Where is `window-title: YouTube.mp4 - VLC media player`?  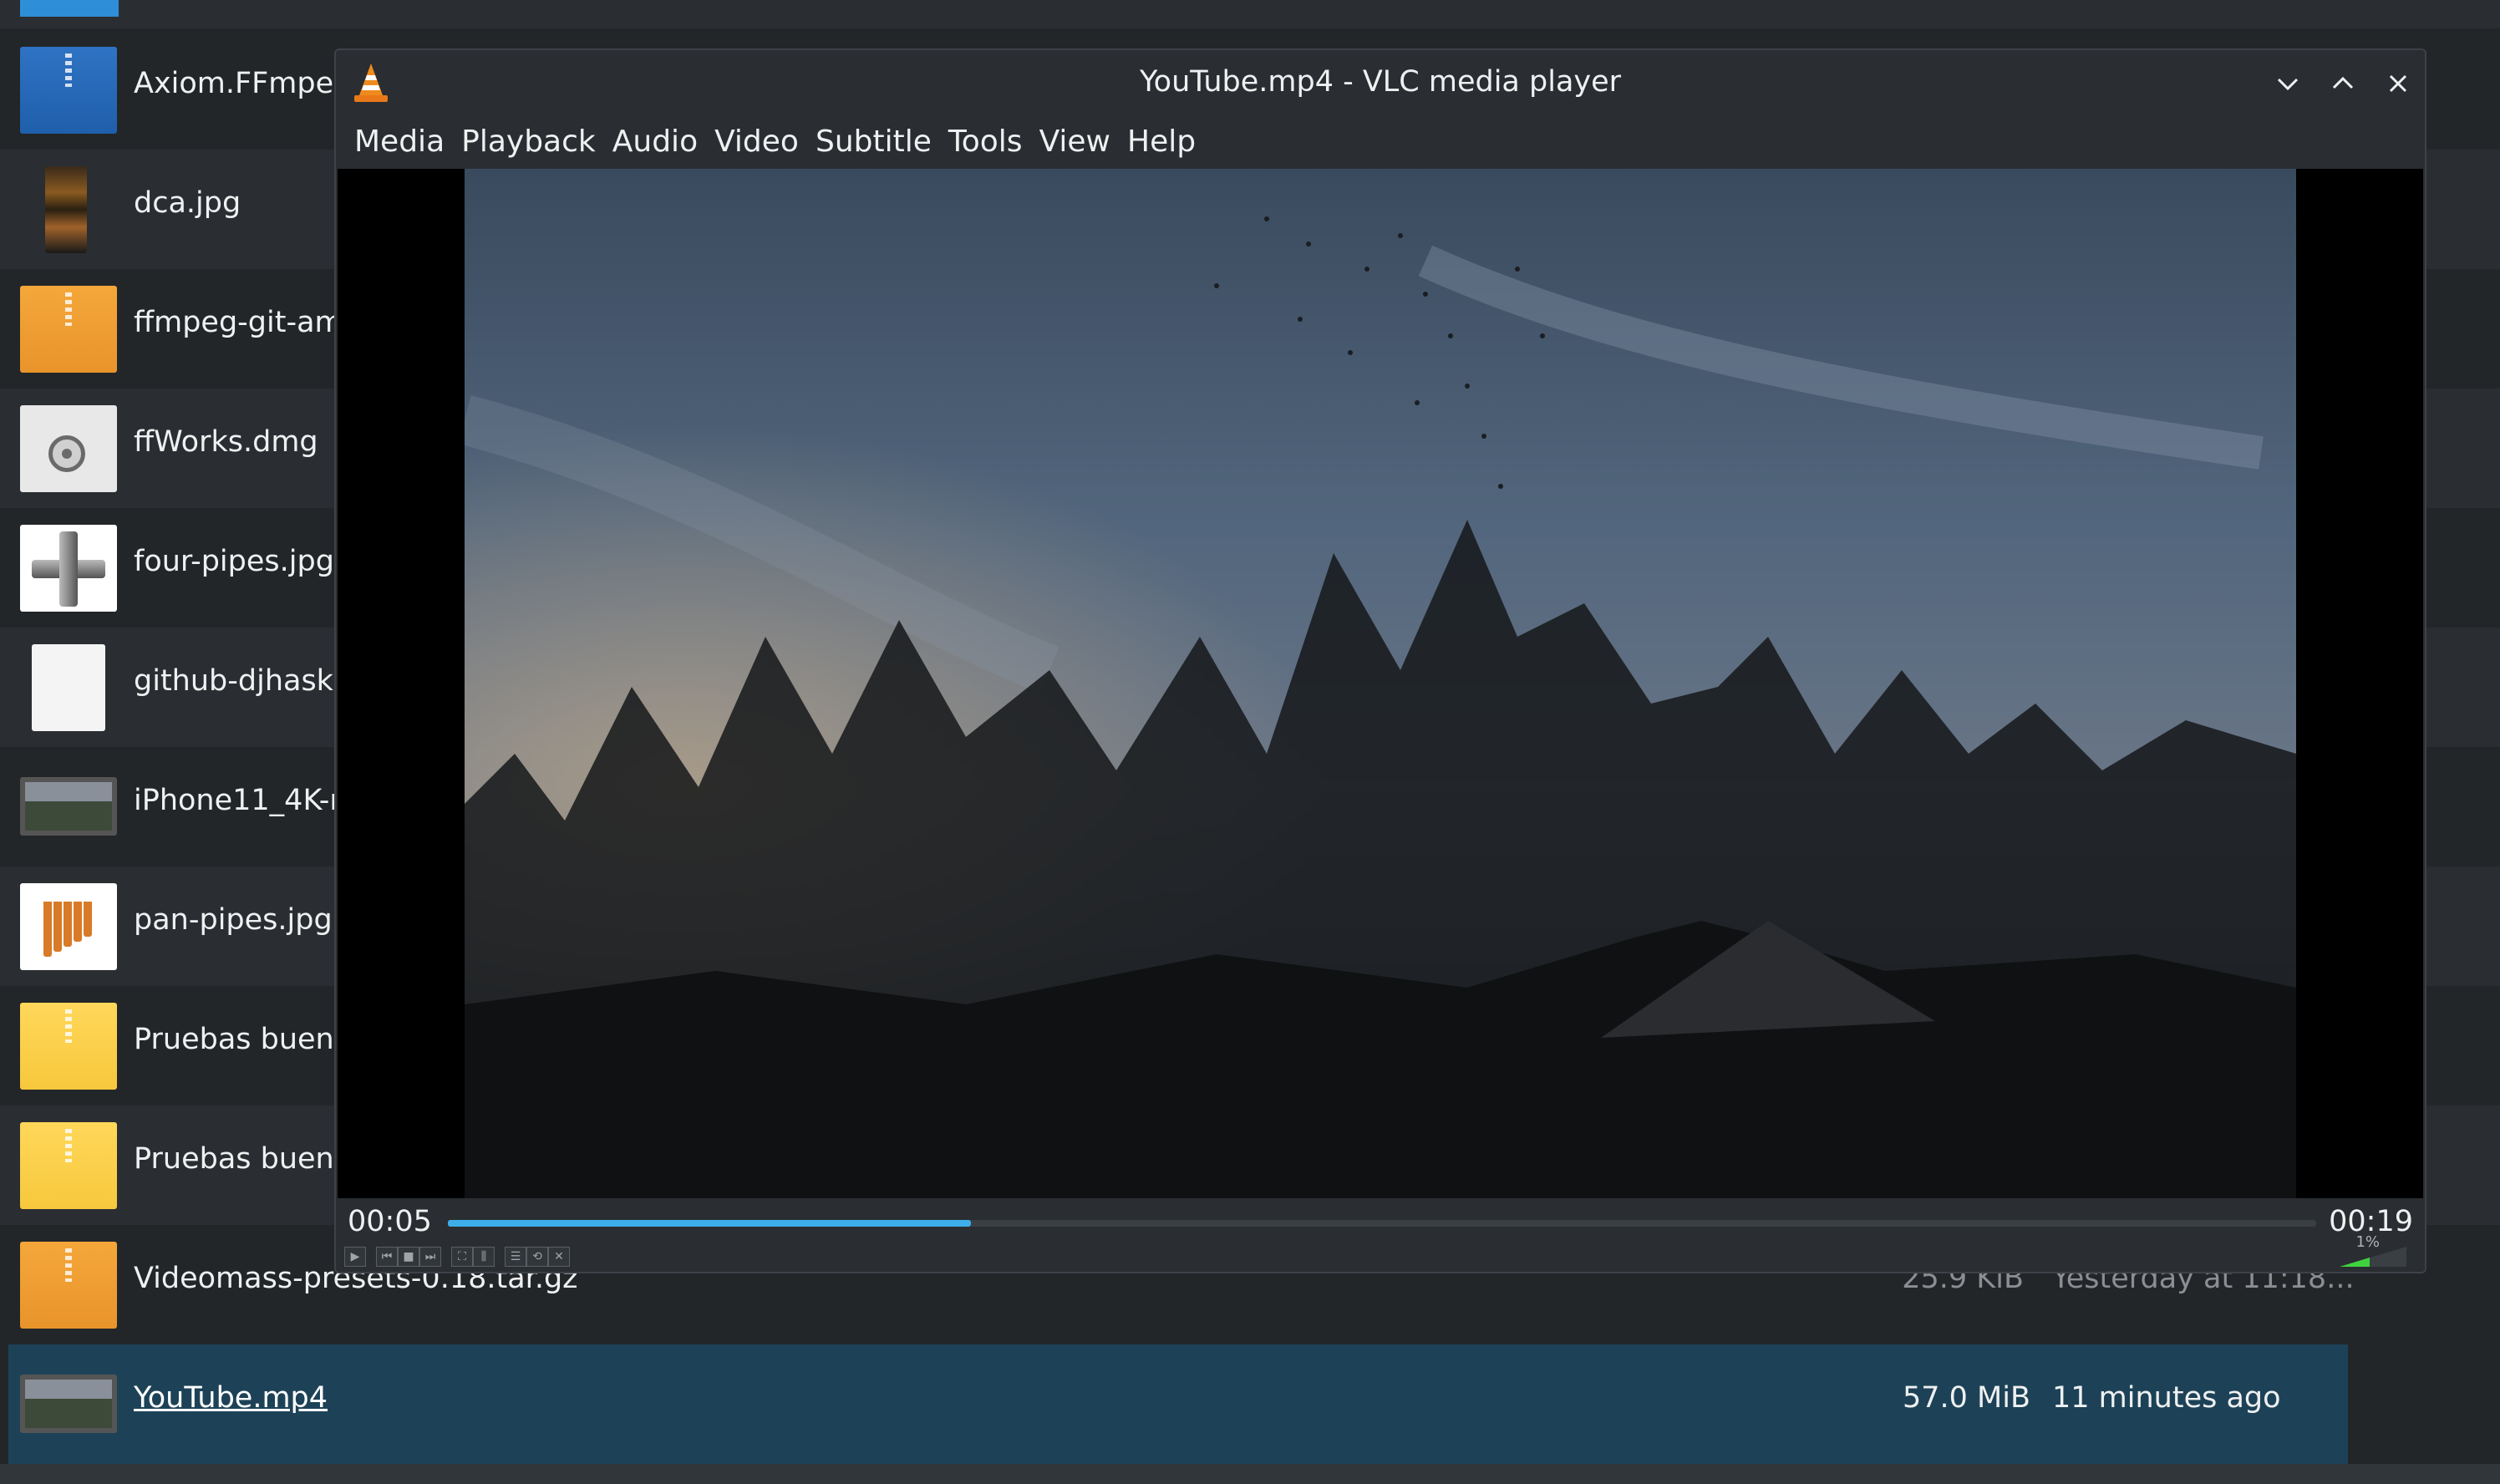 window-title: YouTube.mp4 - VLC media player is located at coordinates (1381, 82).